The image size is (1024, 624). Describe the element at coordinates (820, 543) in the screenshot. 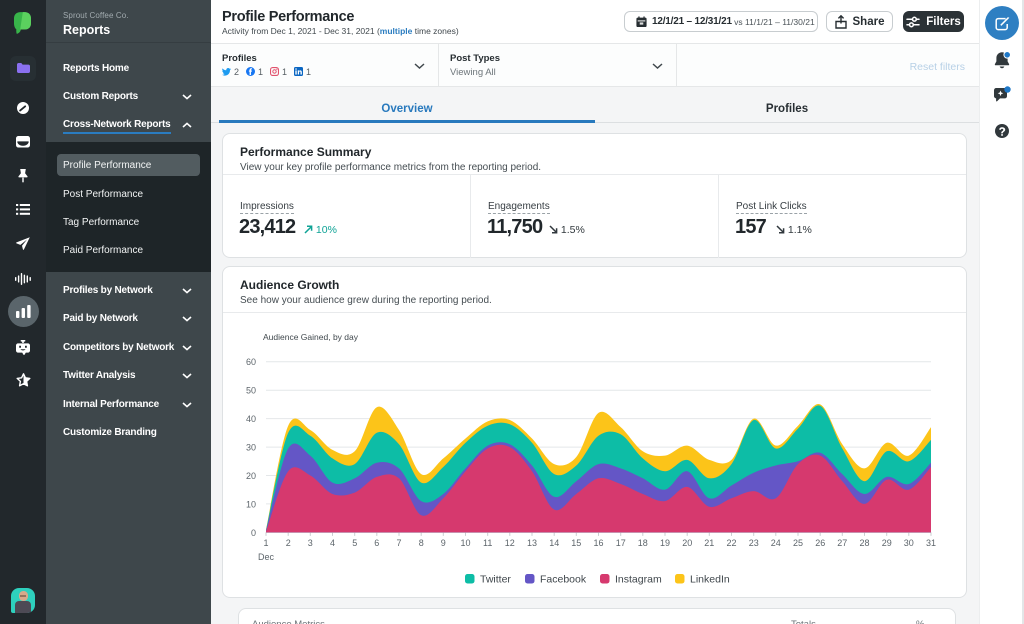

I see `svg-text: 26` at that location.